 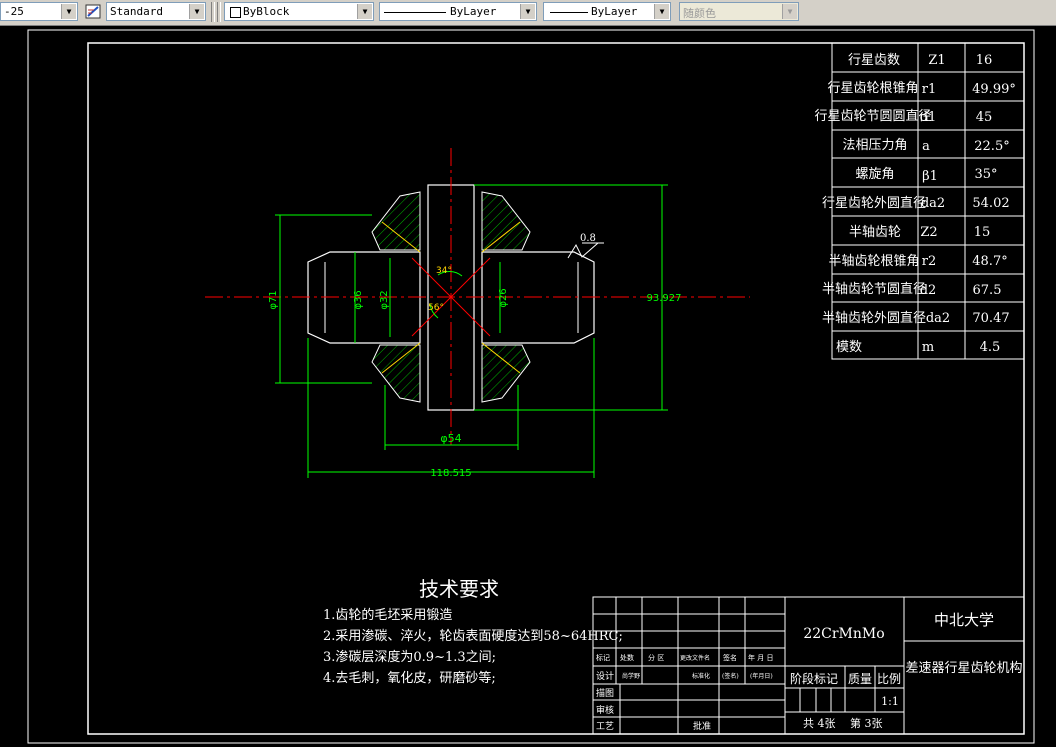 What do you see at coordinates (730, 657) in the screenshot?
I see `tb-label: 签名` at bounding box center [730, 657].